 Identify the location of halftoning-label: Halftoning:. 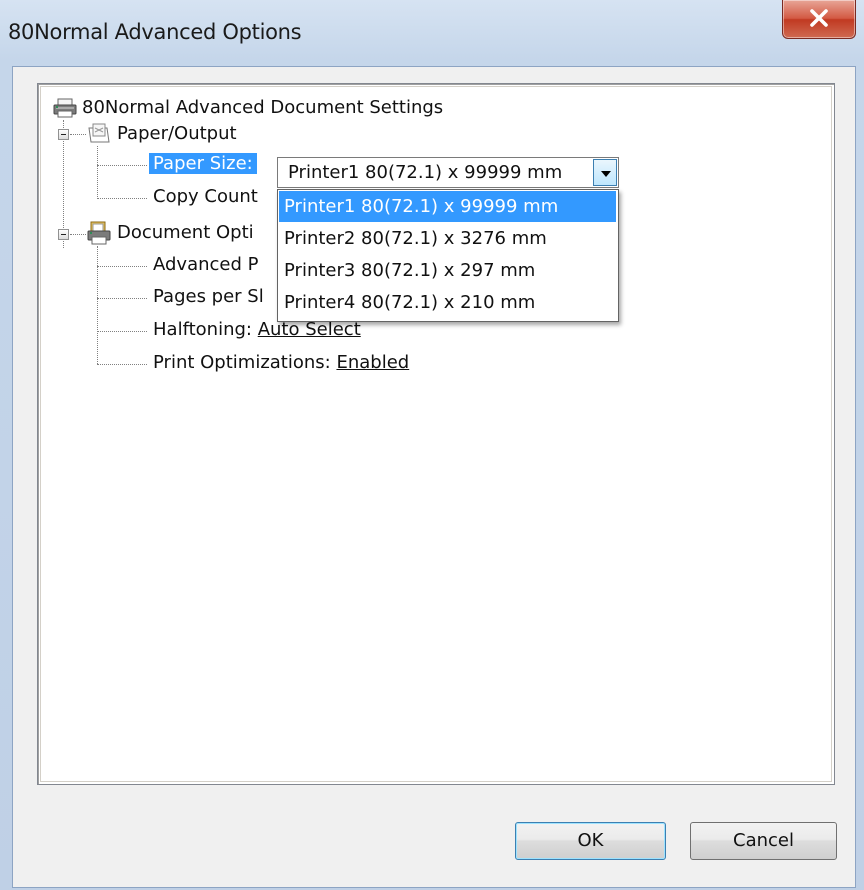
(202, 329).